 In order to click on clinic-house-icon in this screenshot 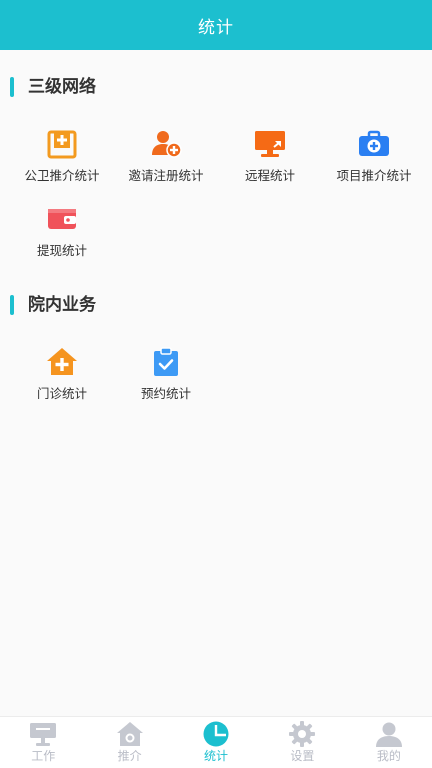, I will do `click(62, 361)`.